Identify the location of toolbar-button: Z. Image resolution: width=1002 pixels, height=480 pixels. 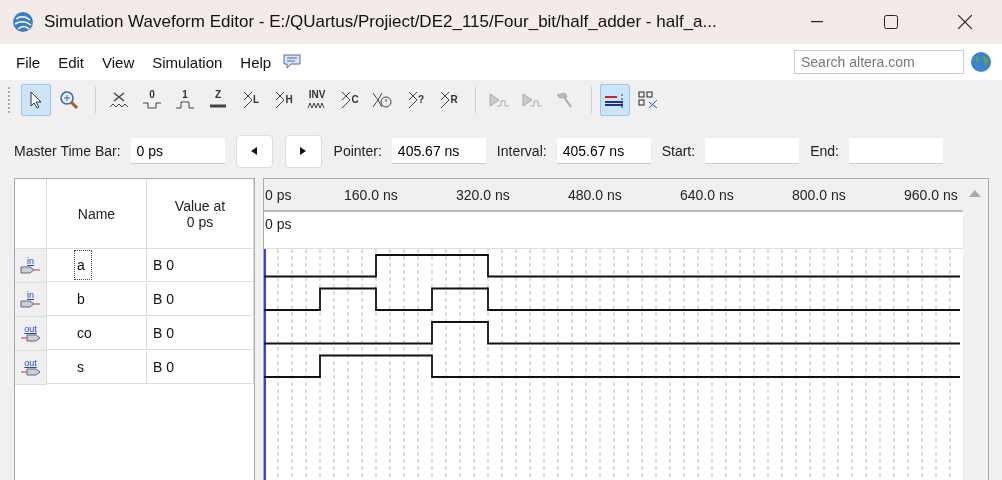
(218, 100).